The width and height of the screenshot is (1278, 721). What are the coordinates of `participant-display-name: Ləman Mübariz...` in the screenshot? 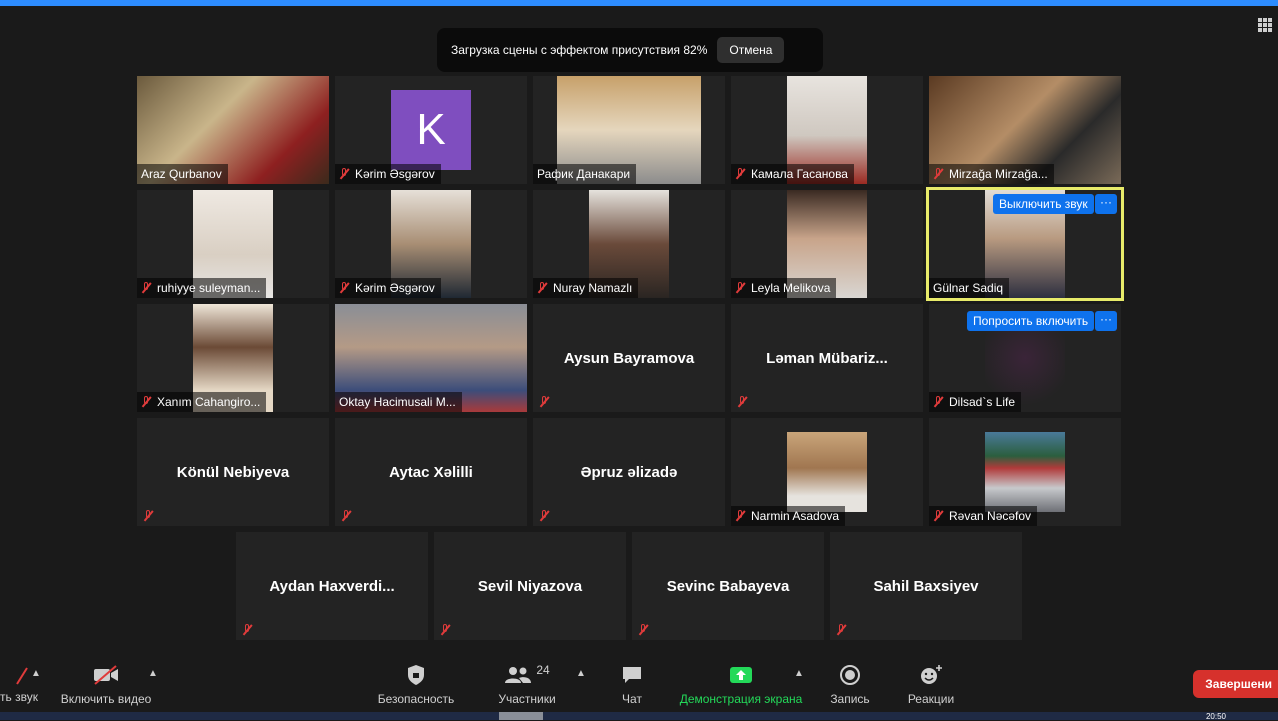 It's located at (827, 358).